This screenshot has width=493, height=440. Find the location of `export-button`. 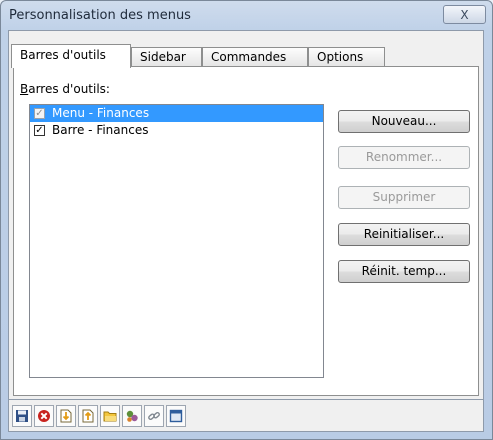

export-button is located at coordinates (88, 416).